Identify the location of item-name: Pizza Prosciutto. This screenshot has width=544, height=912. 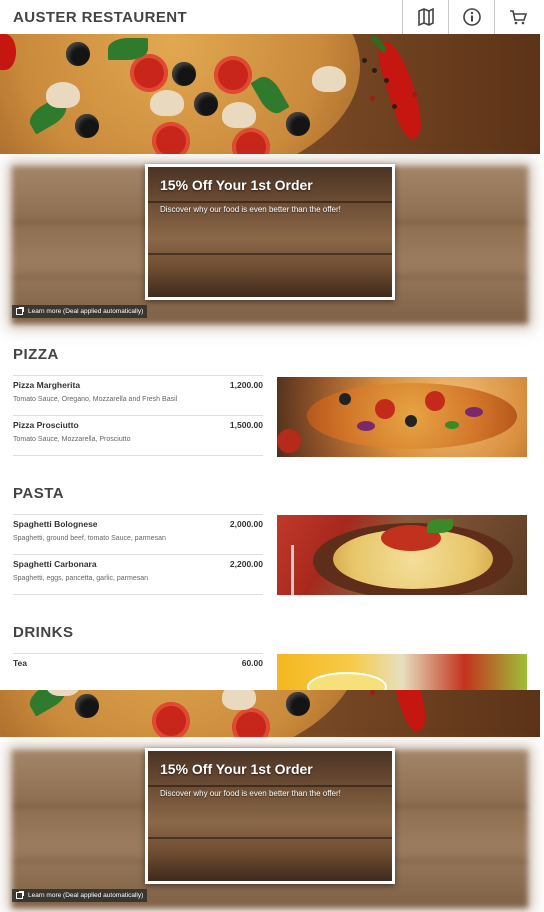
(46, 425).